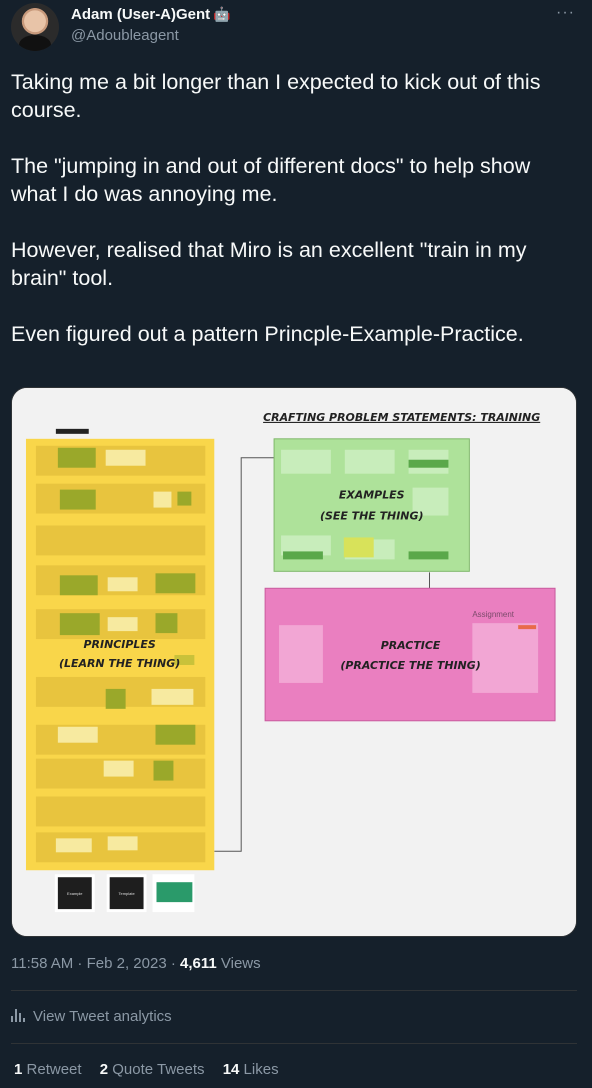 The image size is (592, 1088). What do you see at coordinates (198, 963) in the screenshot?
I see `views-count: 4,611` at bounding box center [198, 963].